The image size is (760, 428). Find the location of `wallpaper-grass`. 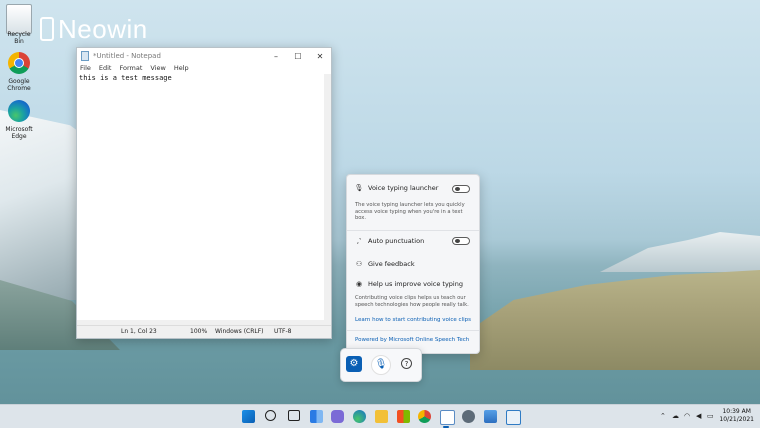

wallpaper-grass is located at coordinates (615, 320).